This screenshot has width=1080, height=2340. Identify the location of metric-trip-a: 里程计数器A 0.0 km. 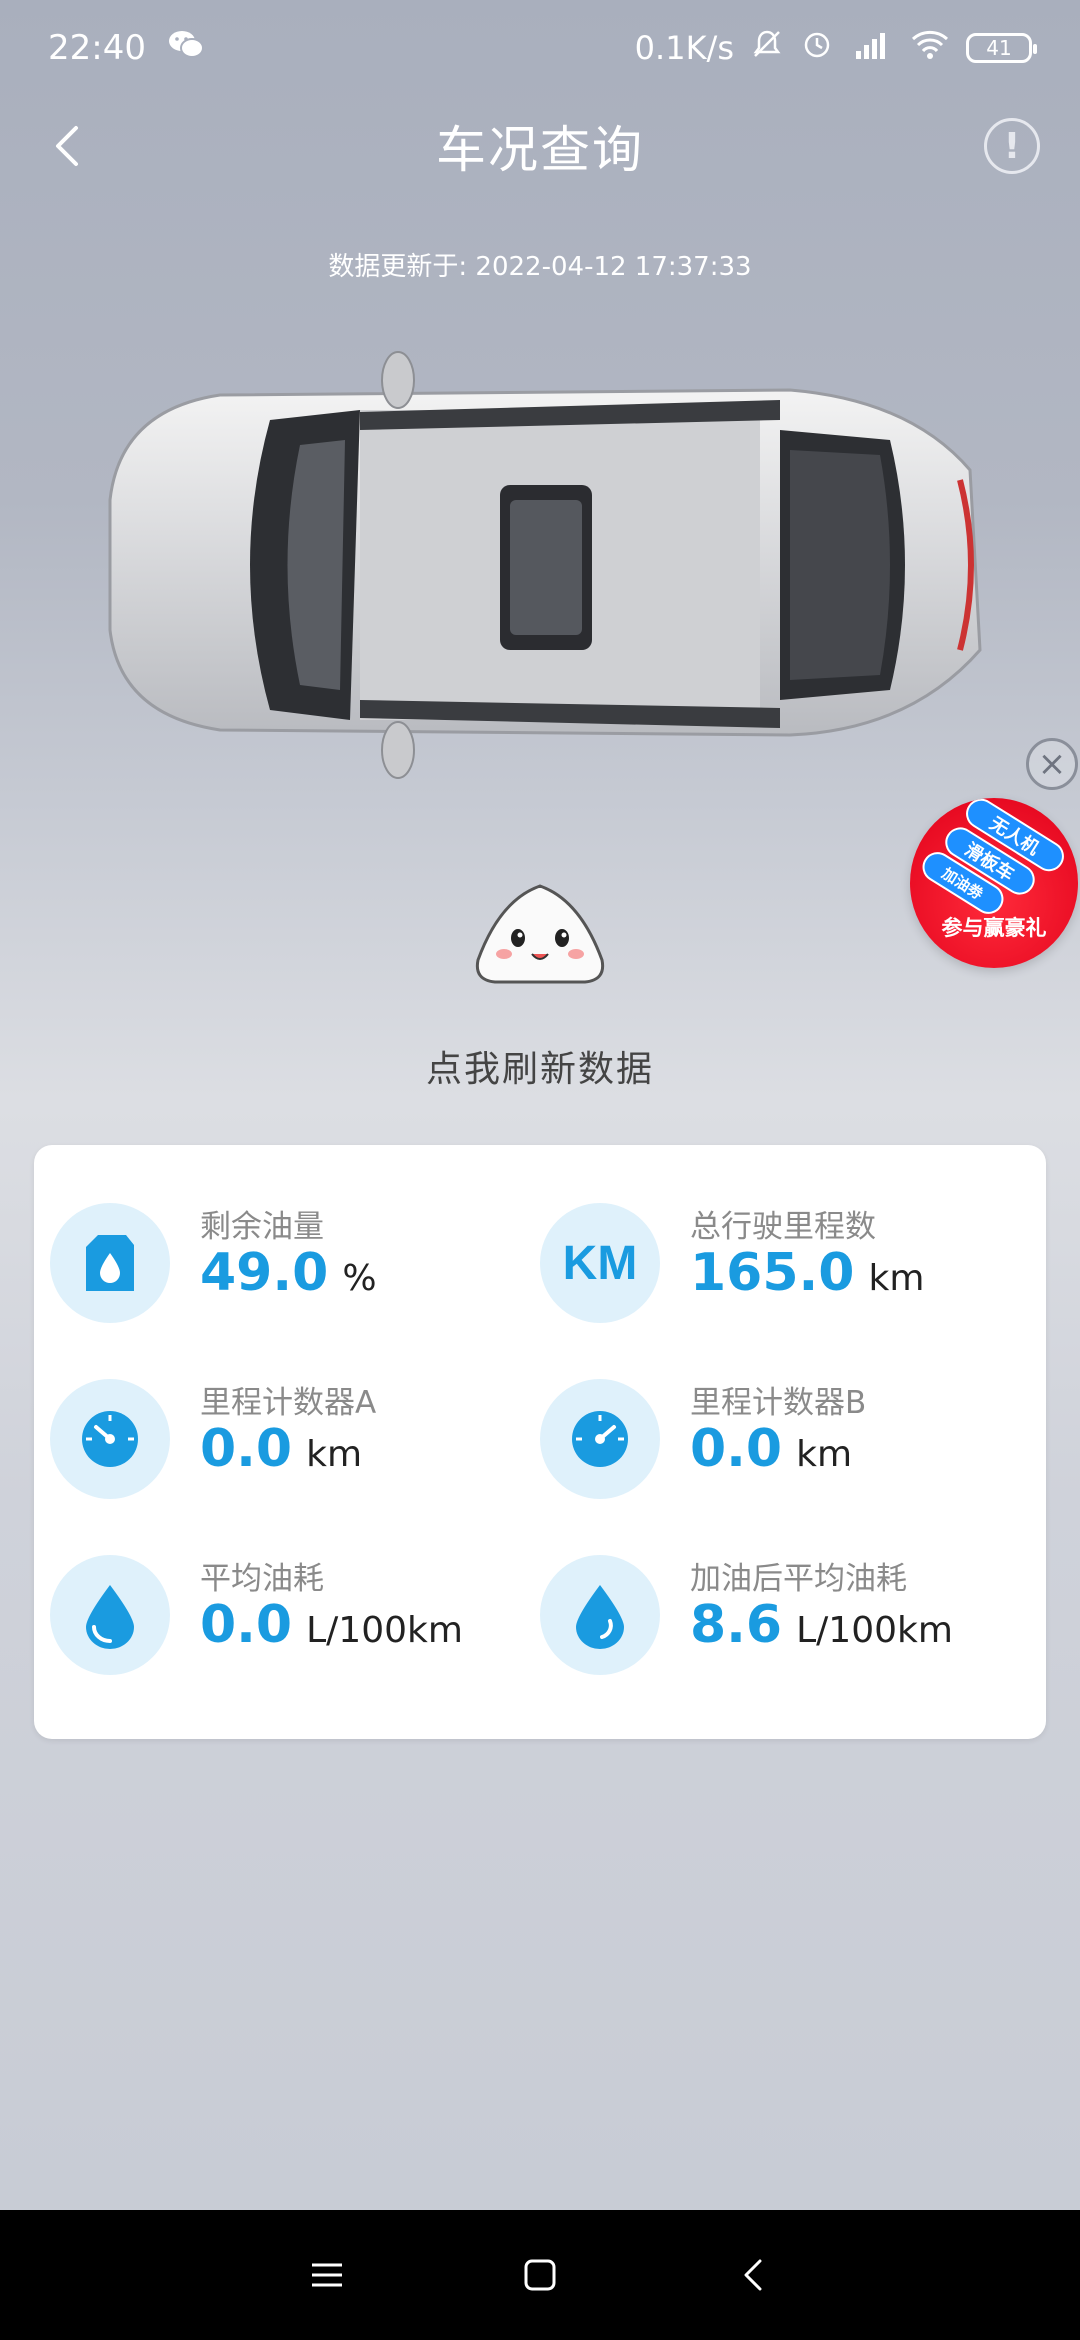
(274, 1436).